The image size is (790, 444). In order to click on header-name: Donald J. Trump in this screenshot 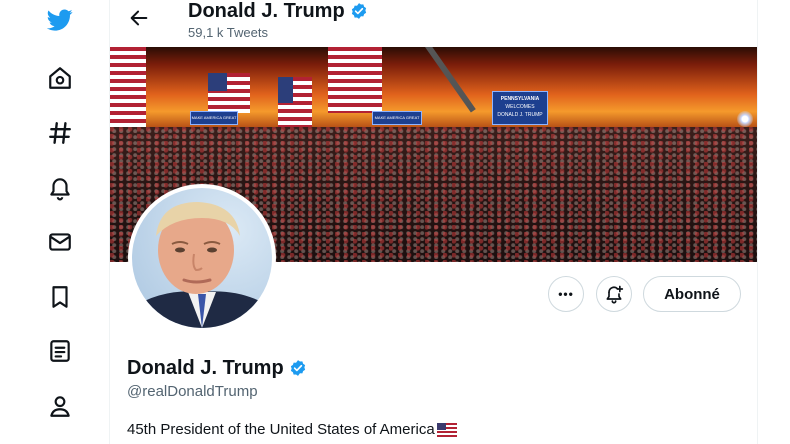, I will do `click(266, 11)`.